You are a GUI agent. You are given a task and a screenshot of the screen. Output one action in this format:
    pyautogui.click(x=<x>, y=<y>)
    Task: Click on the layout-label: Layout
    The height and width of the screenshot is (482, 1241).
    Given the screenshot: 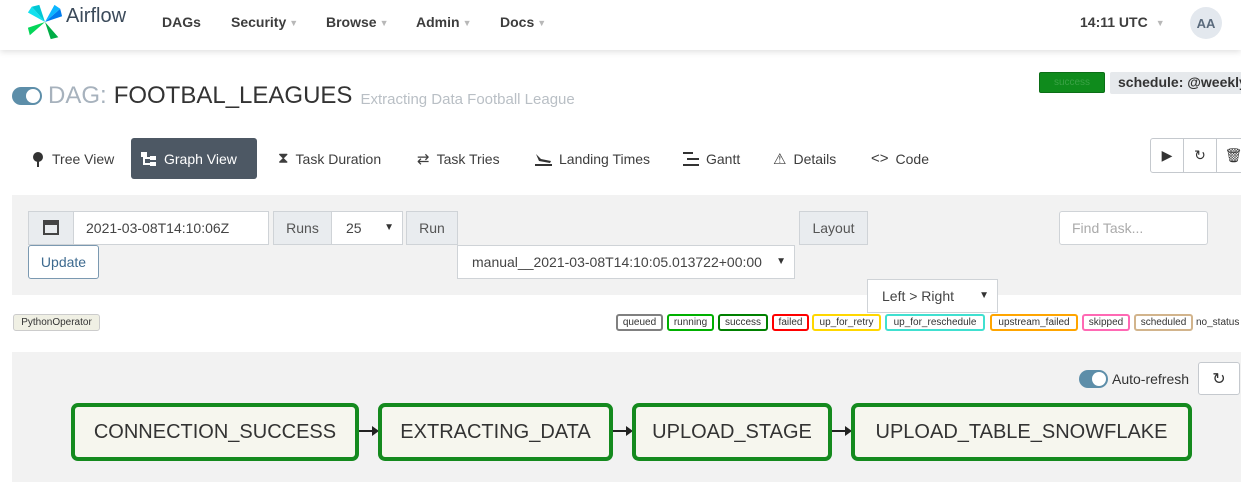 What is the action you would take?
    pyautogui.click(x=833, y=228)
    